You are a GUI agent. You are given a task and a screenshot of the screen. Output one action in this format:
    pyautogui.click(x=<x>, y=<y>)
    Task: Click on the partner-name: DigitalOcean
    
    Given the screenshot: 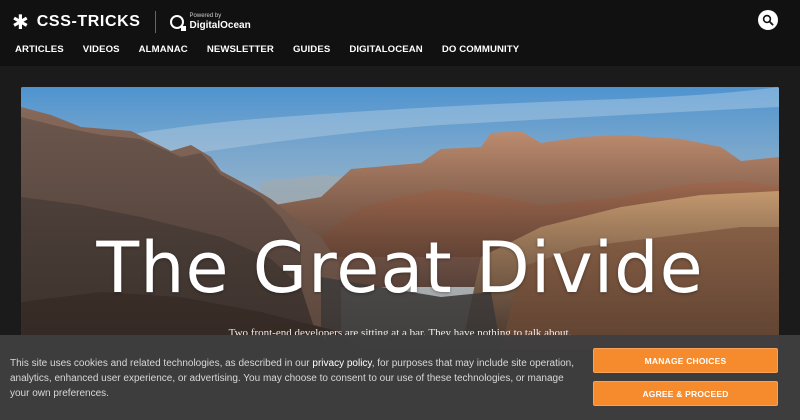 What is the action you would take?
    pyautogui.click(x=220, y=25)
    